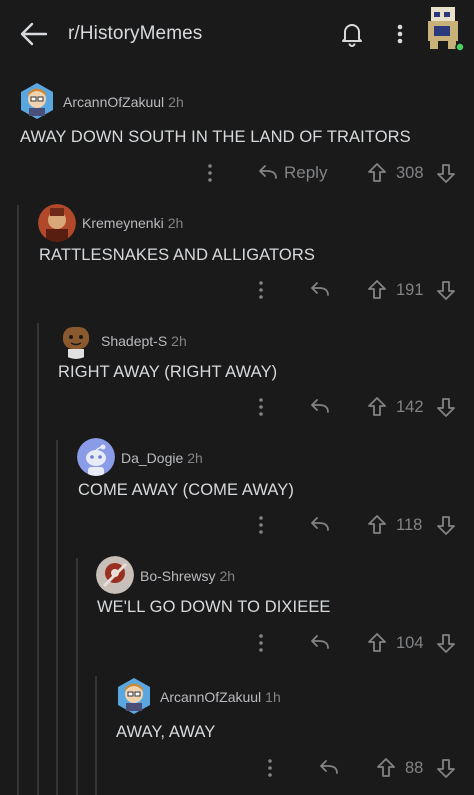 The image size is (474, 795). What do you see at coordinates (34, 34) in the screenshot?
I see `back-arrow-icon` at bounding box center [34, 34].